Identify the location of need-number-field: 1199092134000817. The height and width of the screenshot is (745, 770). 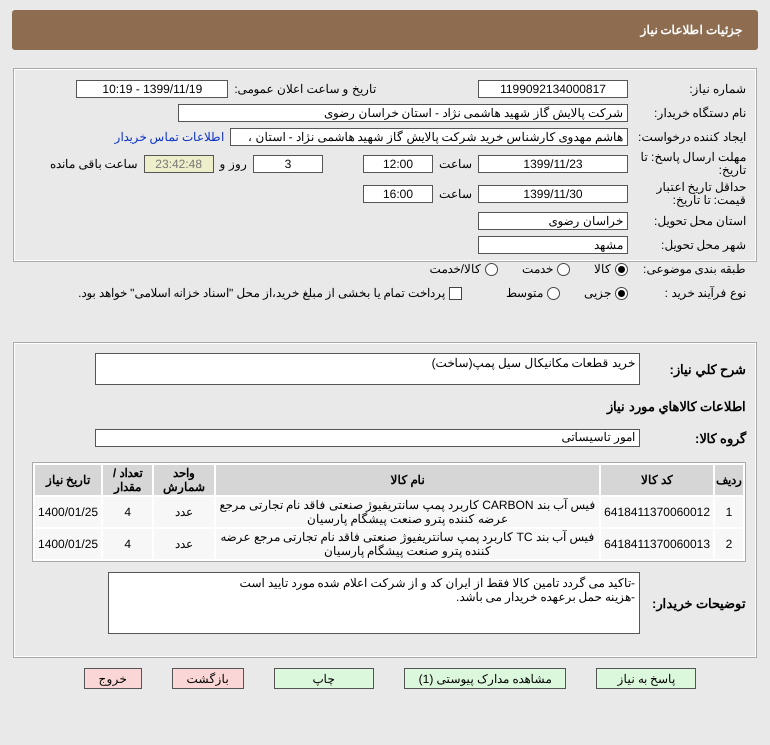
(553, 89).